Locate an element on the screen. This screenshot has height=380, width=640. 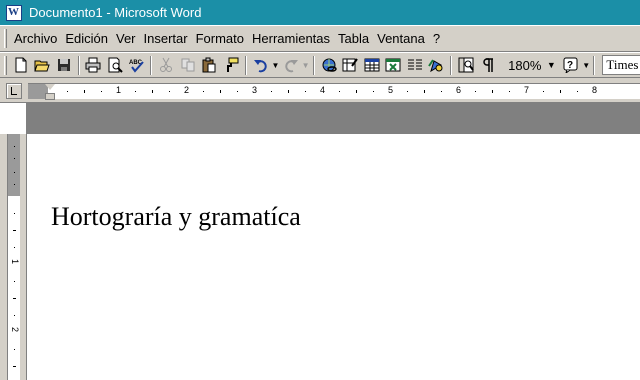
menu-bar-grip is located at coordinates (5, 38).